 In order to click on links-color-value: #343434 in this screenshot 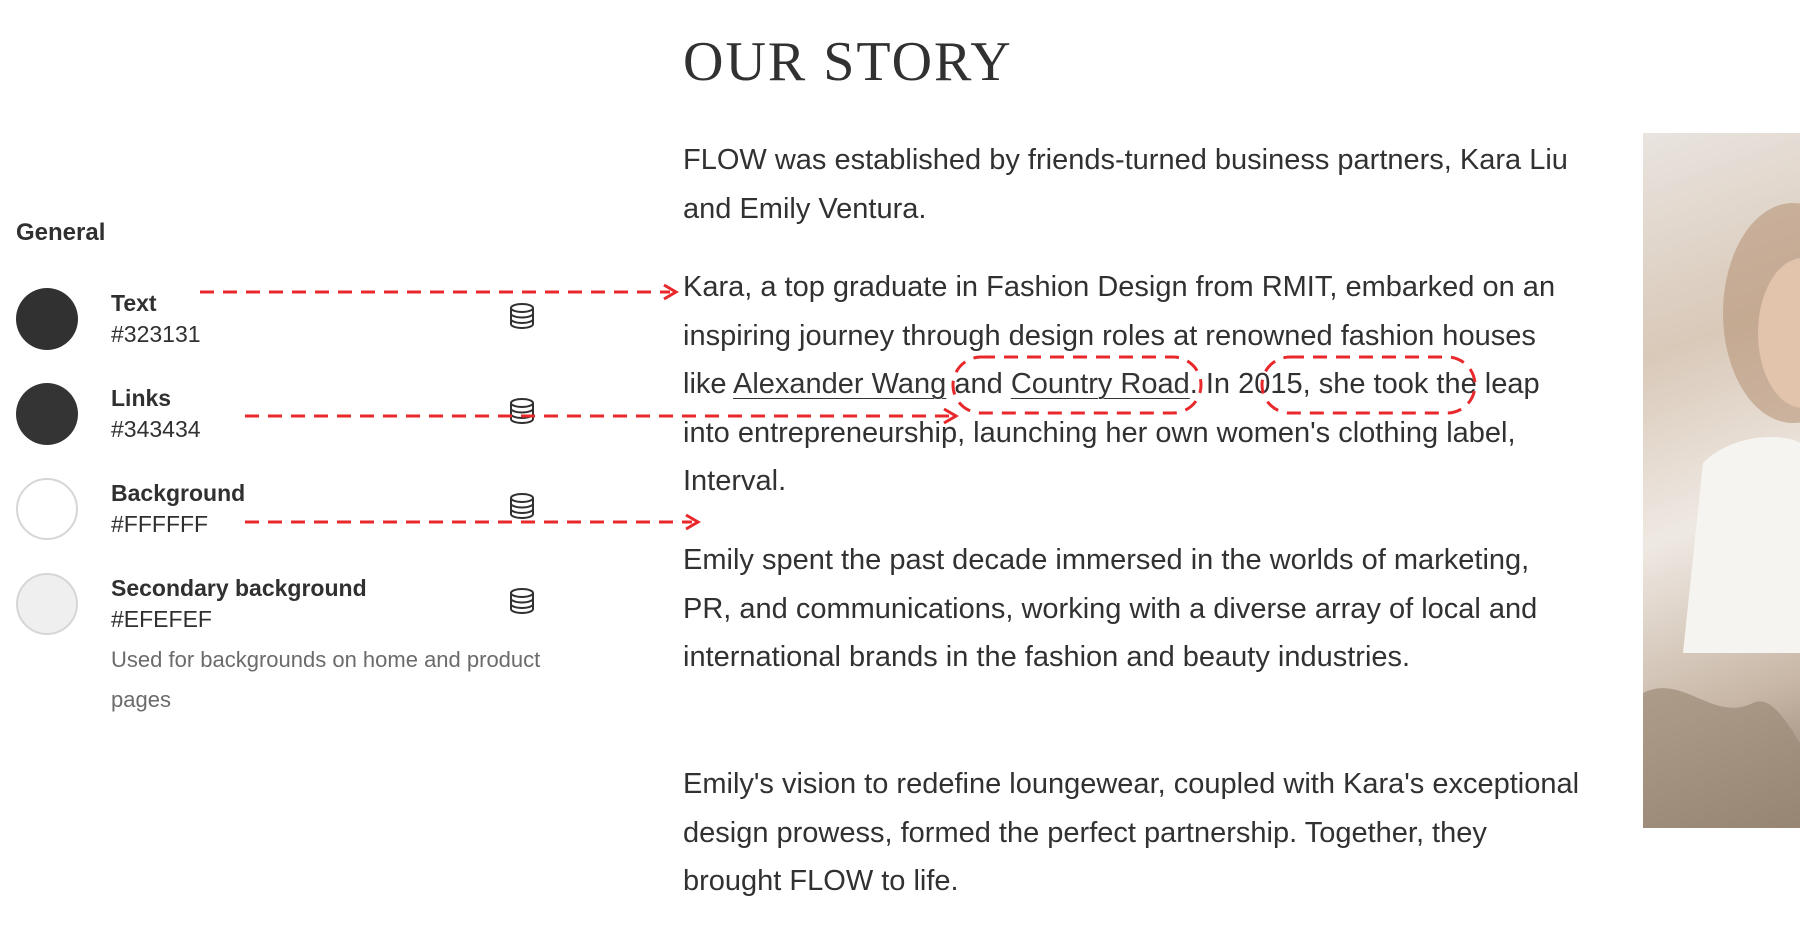, I will do `click(156, 429)`.